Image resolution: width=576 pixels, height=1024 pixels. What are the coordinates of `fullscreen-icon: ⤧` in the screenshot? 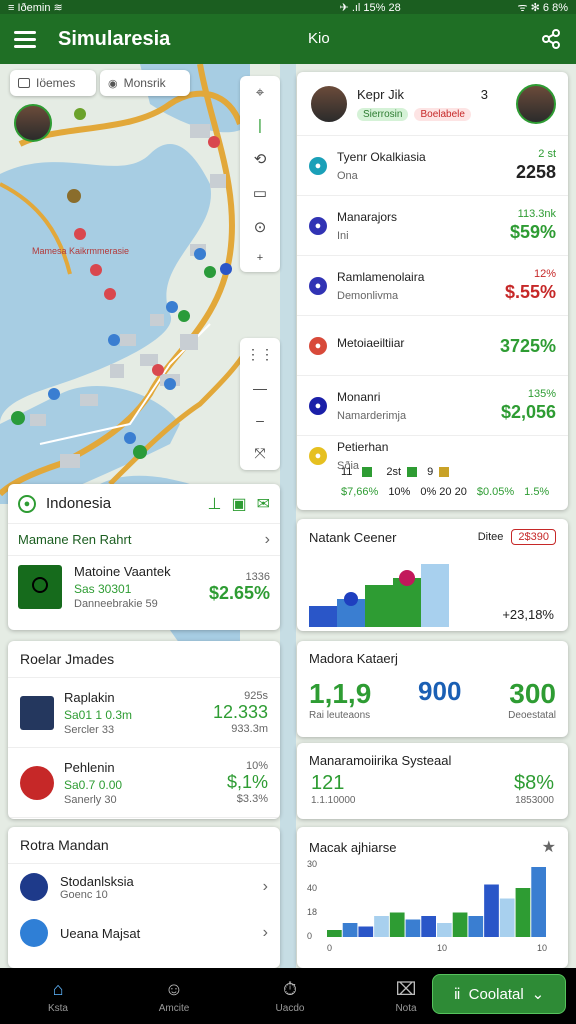 It's located at (259, 453).